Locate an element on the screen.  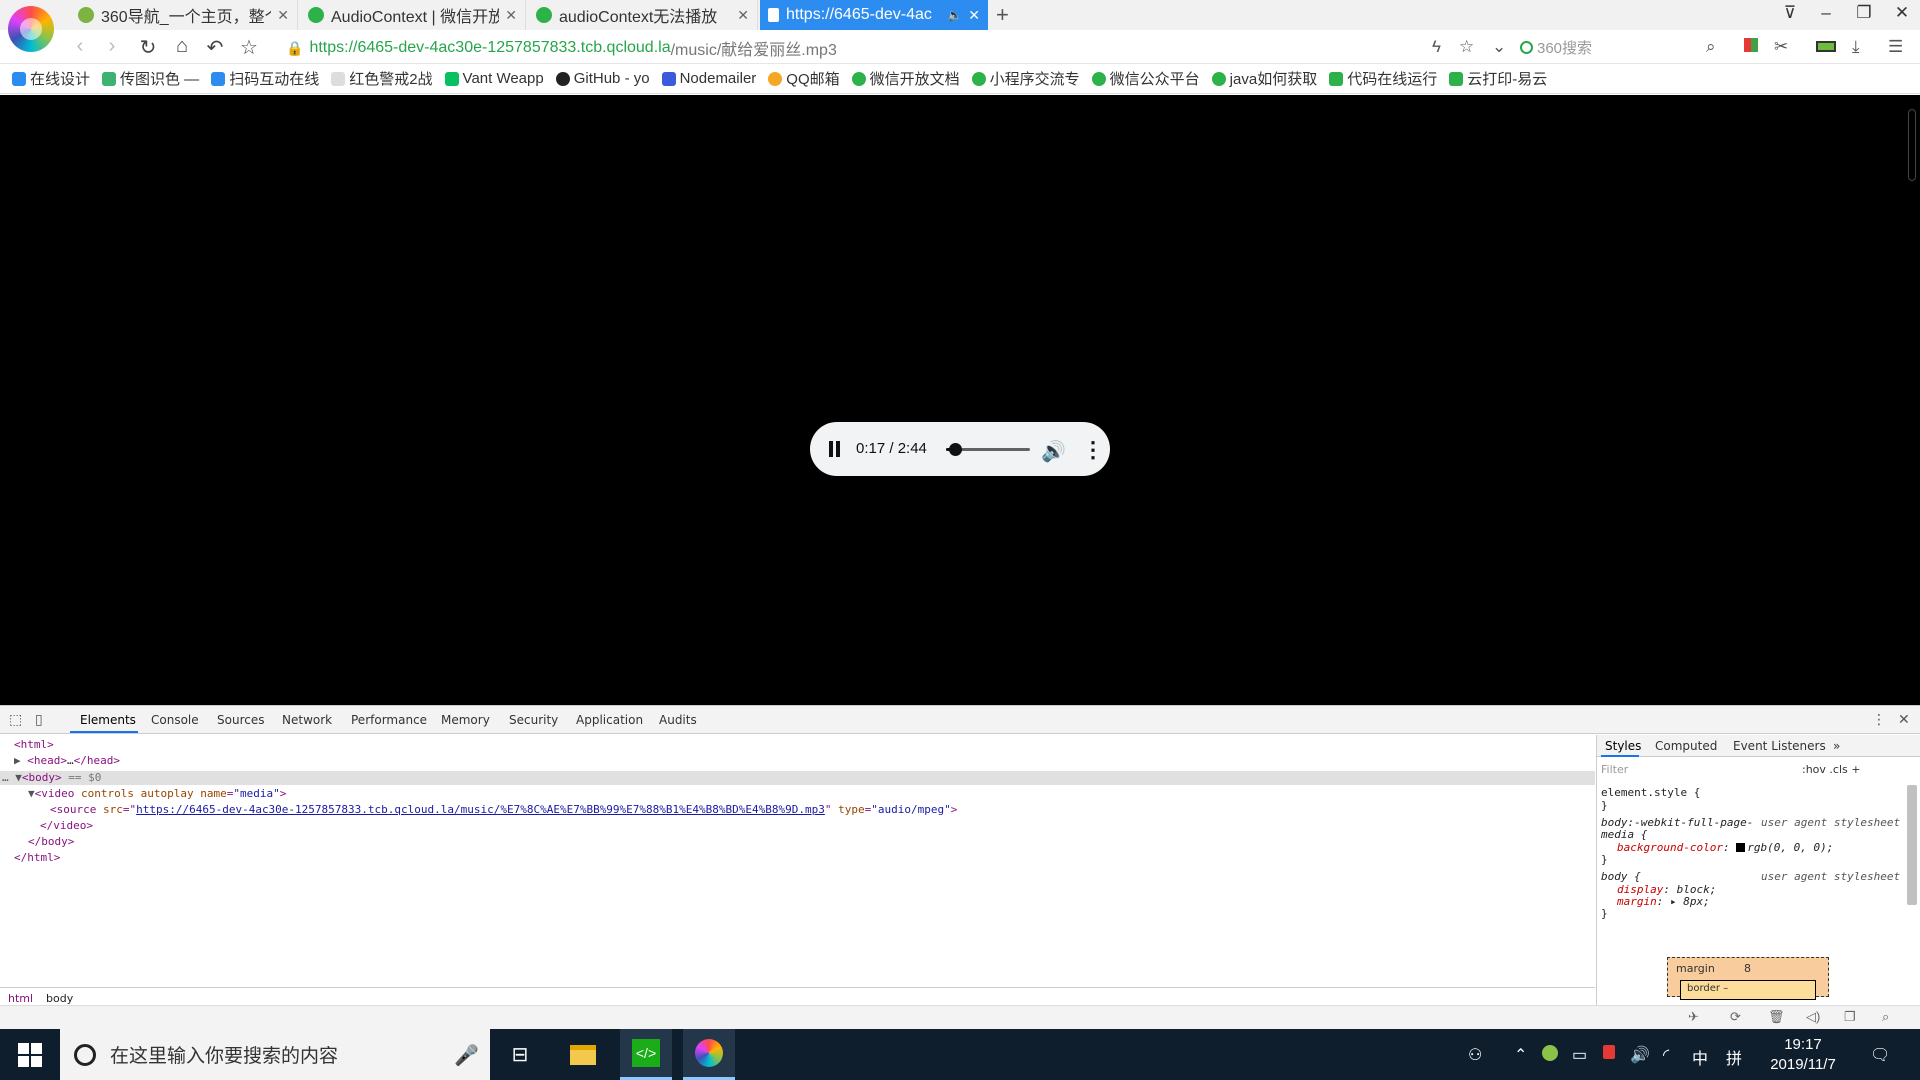
bookmark-item: 微信公众平台 is located at coordinates (1145, 78).